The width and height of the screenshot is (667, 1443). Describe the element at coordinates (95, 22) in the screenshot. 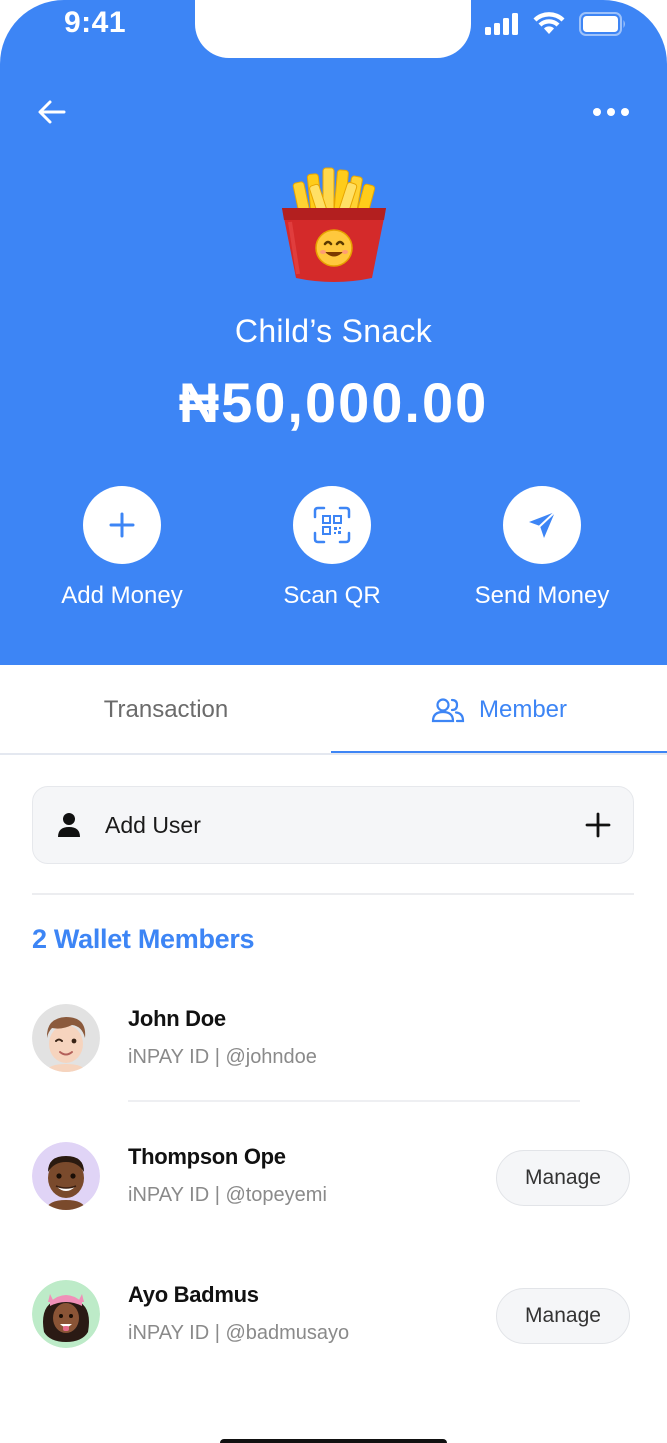

I see `status-time: 9:41` at that location.